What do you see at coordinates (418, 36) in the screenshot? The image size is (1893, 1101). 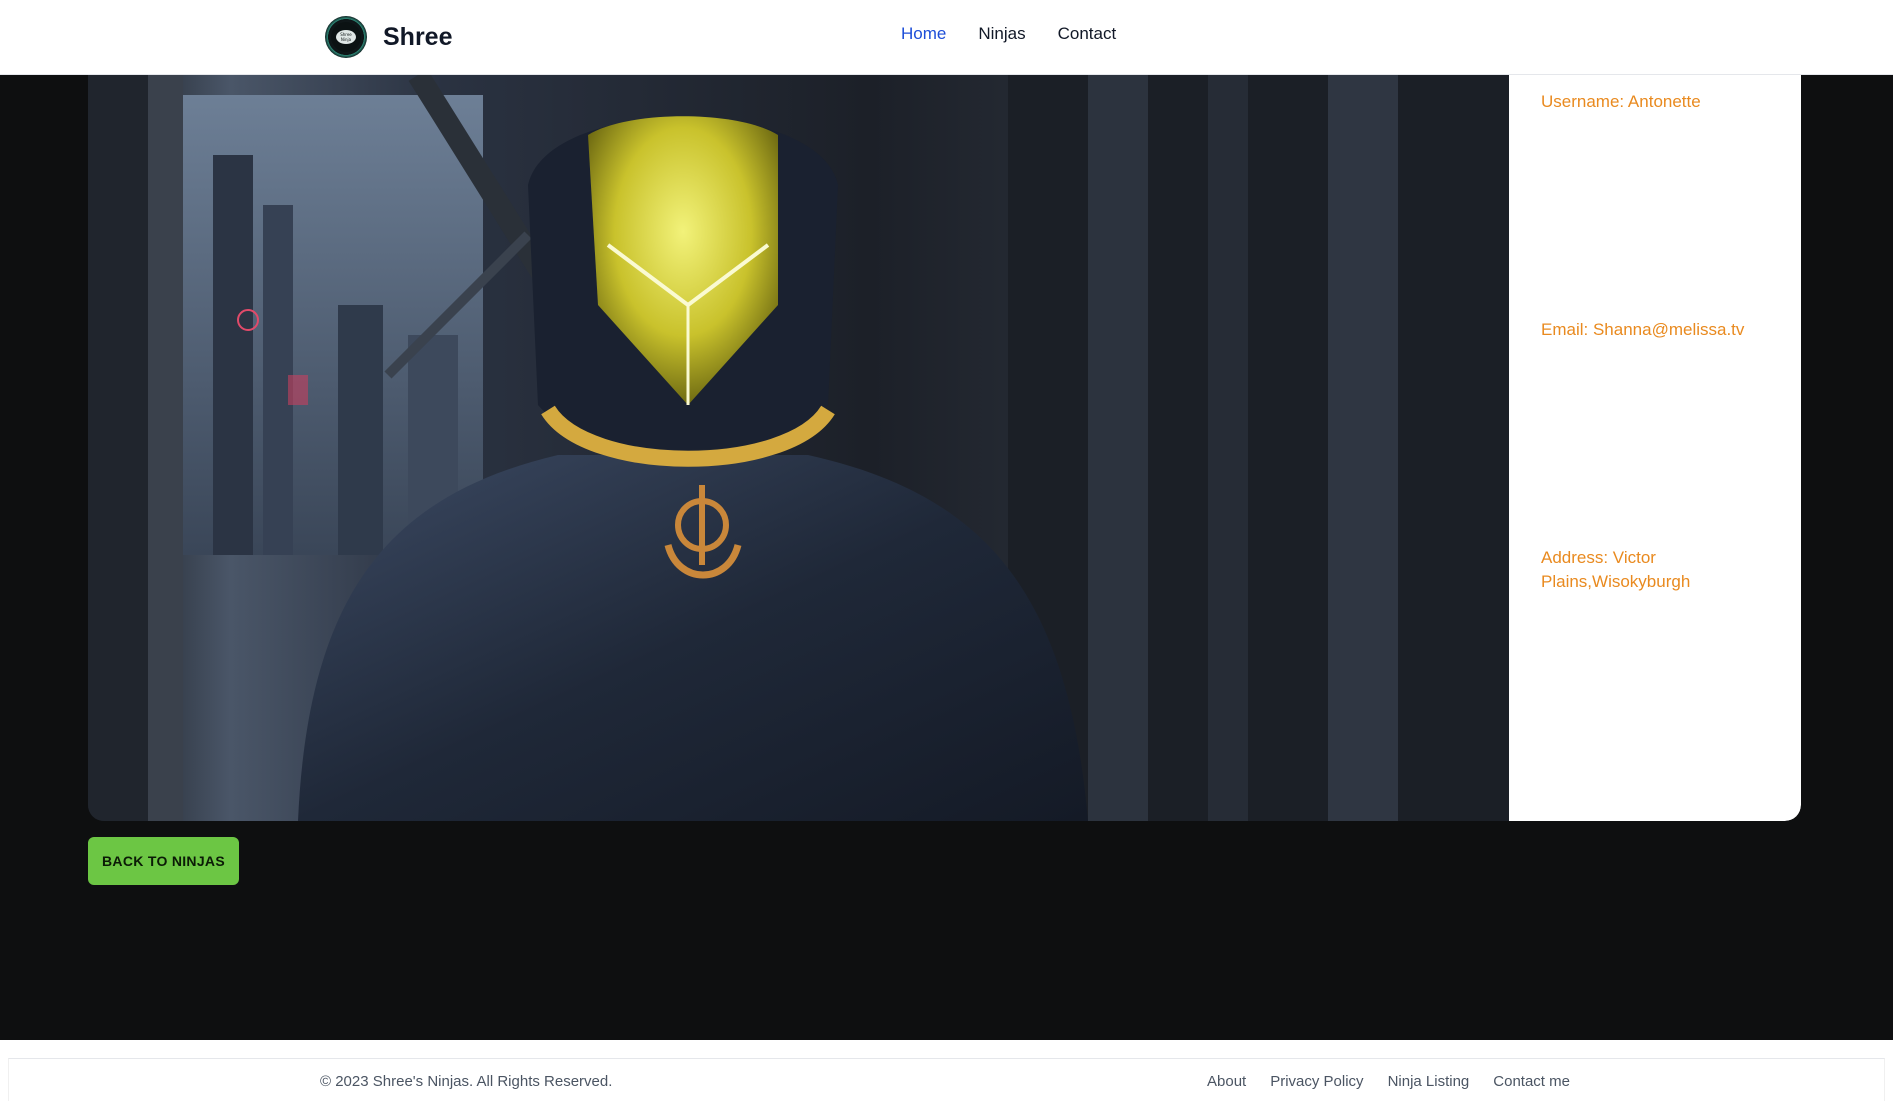 I see `brand-name: Shree` at bounding box center [418, 36].